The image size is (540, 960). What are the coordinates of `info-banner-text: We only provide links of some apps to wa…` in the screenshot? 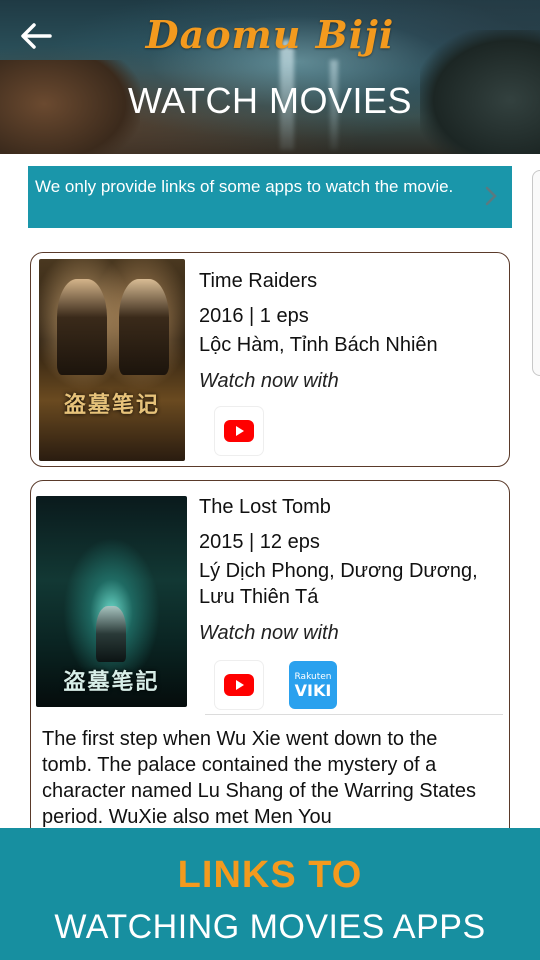 It's located at (244, 186).